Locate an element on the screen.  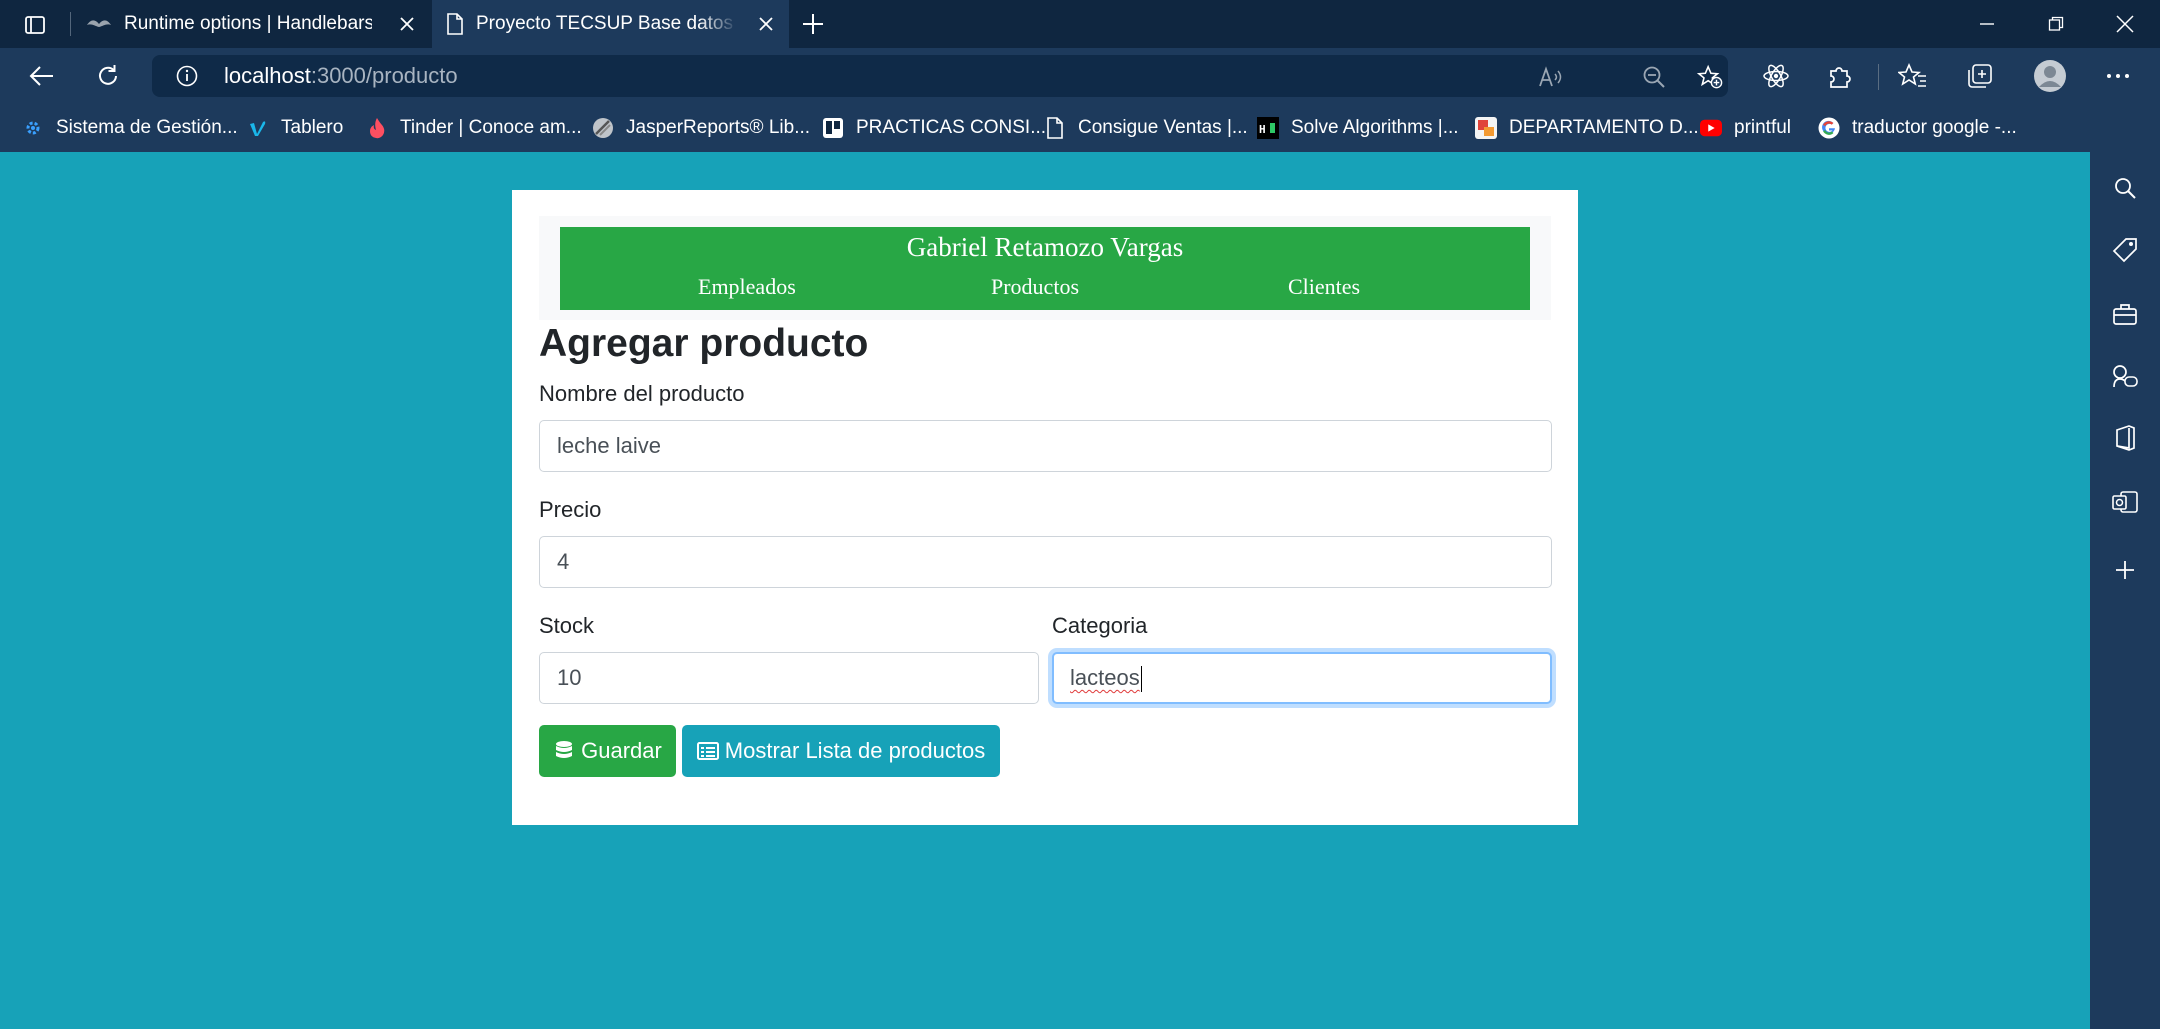
extensions-puzzle-icon is located at coordinates (1840, 76).